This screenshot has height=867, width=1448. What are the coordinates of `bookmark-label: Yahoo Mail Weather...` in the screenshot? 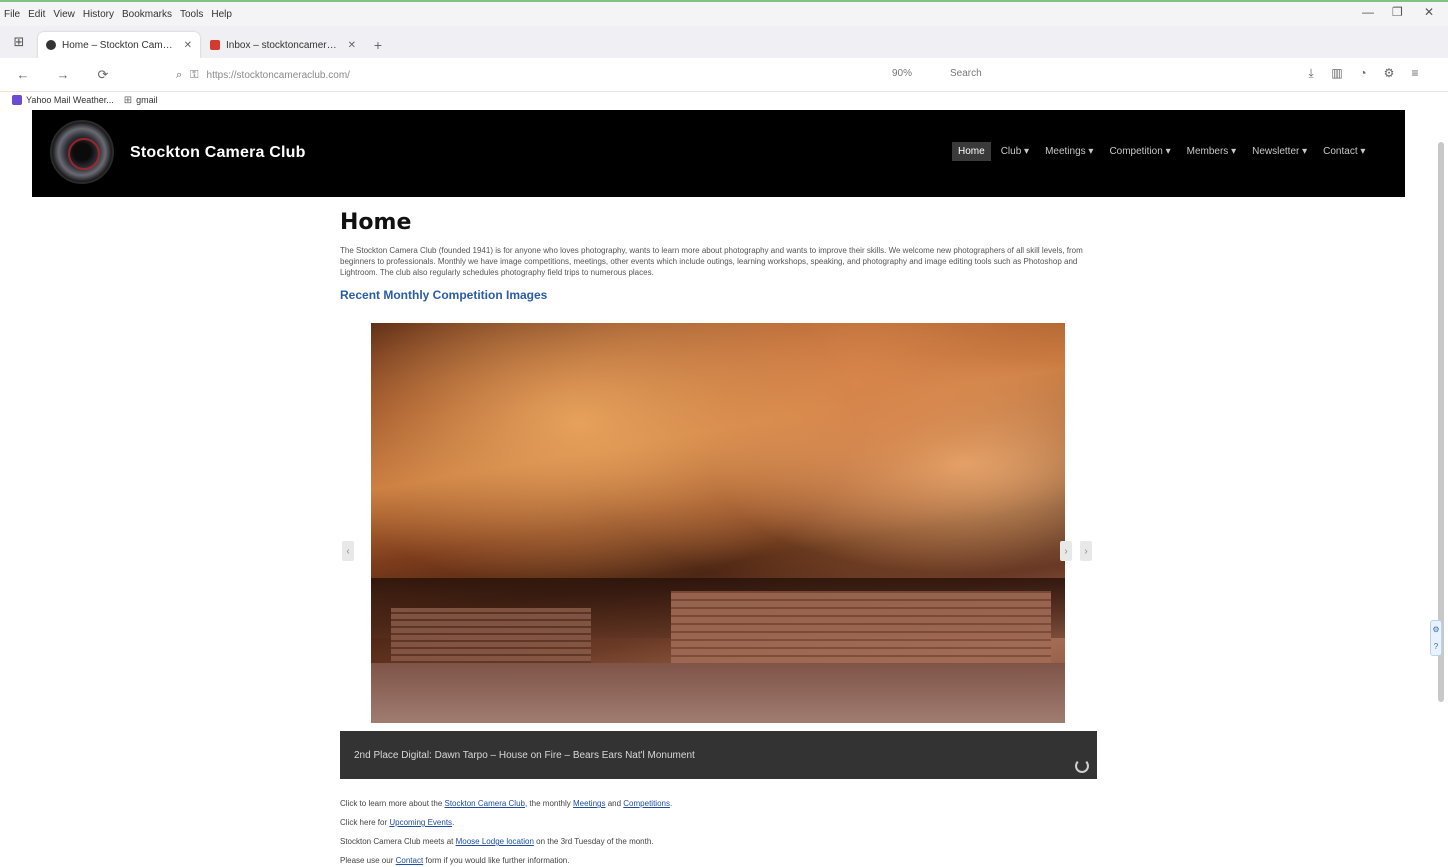 It's located at (70, 100).